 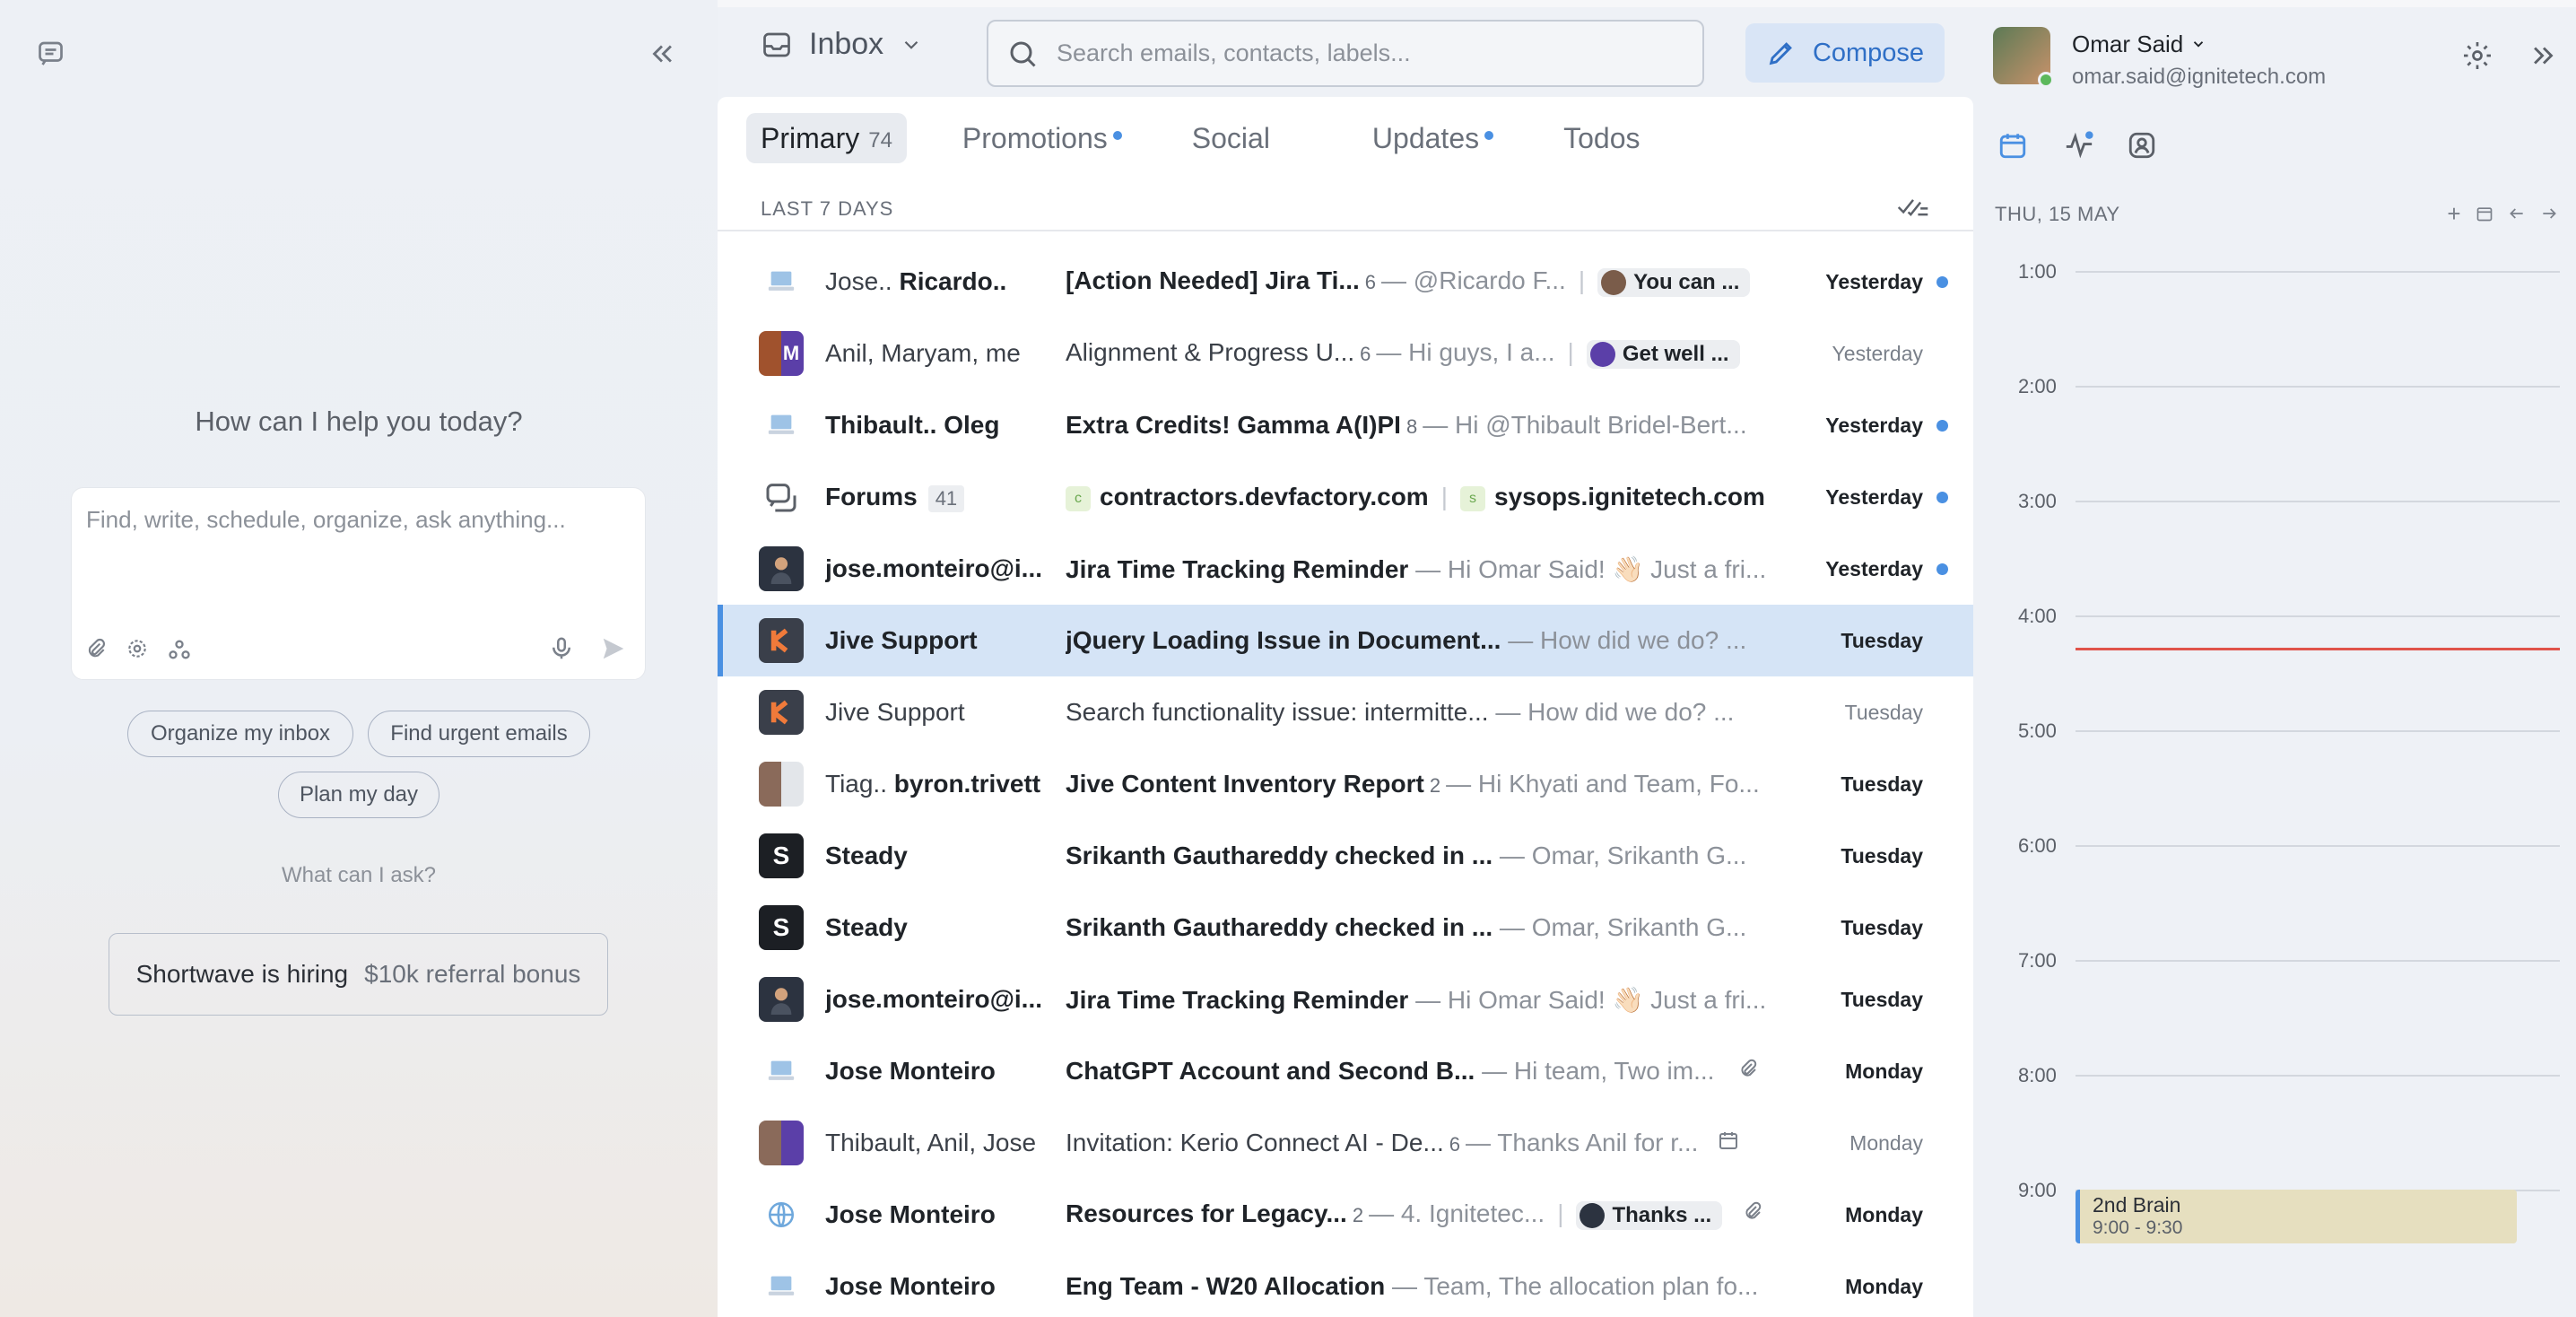 I want to click on add-event-icon: +, so click(x=2454, y=213).